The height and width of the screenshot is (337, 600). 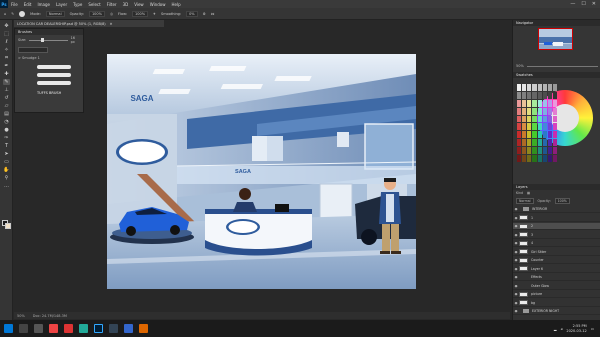 I want to click on maximize-button: ☐, so click(x=583, y=4).